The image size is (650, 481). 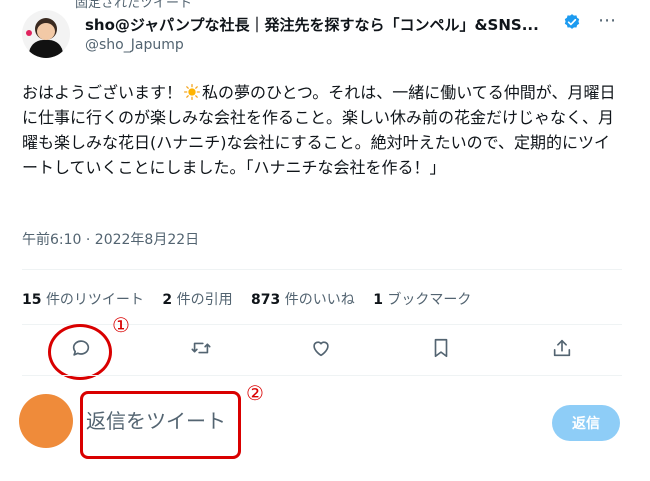 What do you see at coordinates (186, 421) in the screenshot?
I see `reply-input` at bounding box center [186, 421].